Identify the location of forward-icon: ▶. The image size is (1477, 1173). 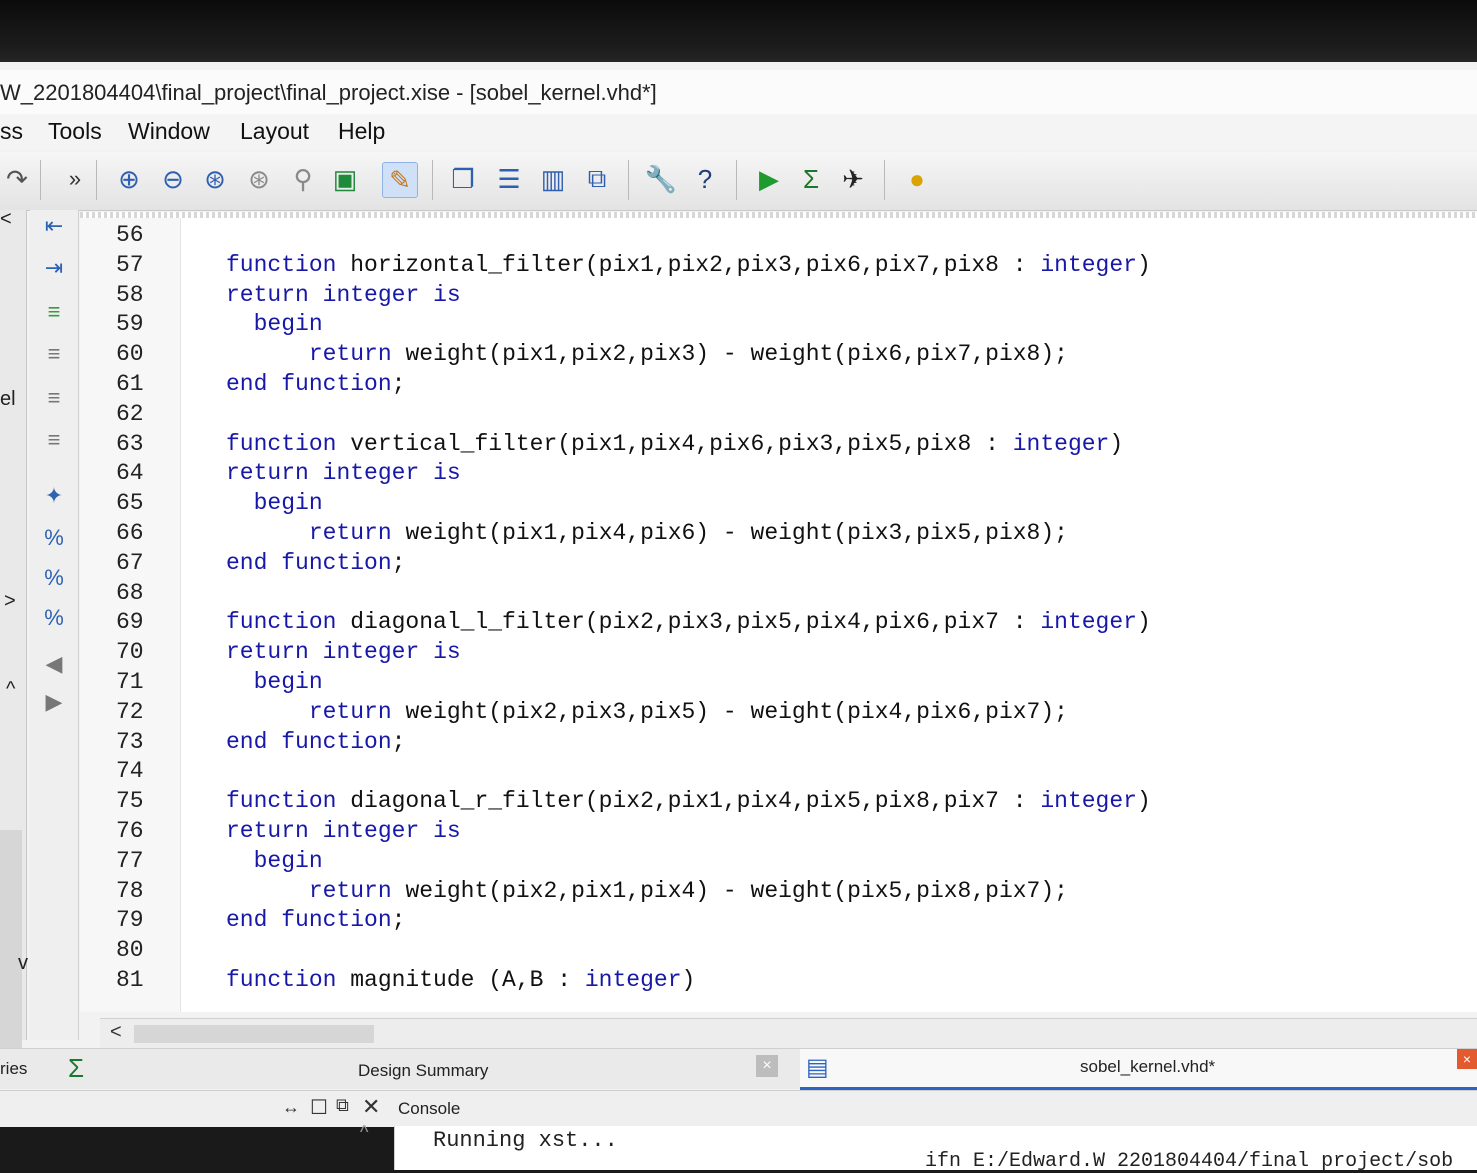
(54, 702).